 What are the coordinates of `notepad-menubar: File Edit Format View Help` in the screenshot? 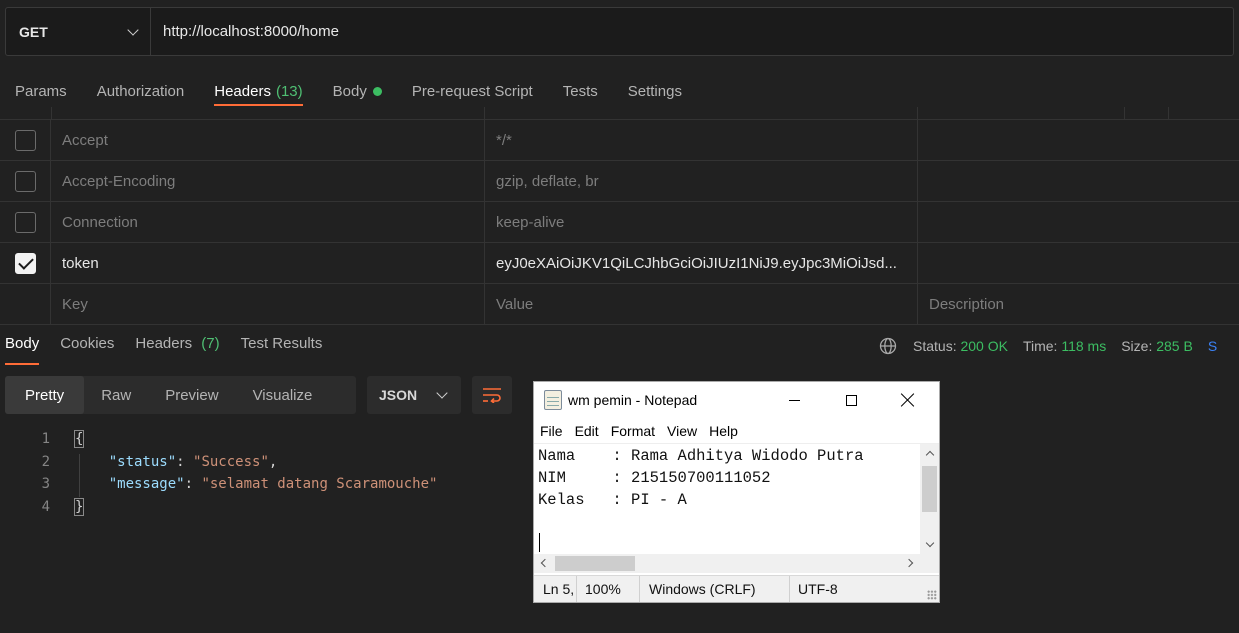 It's located at (736, 431).